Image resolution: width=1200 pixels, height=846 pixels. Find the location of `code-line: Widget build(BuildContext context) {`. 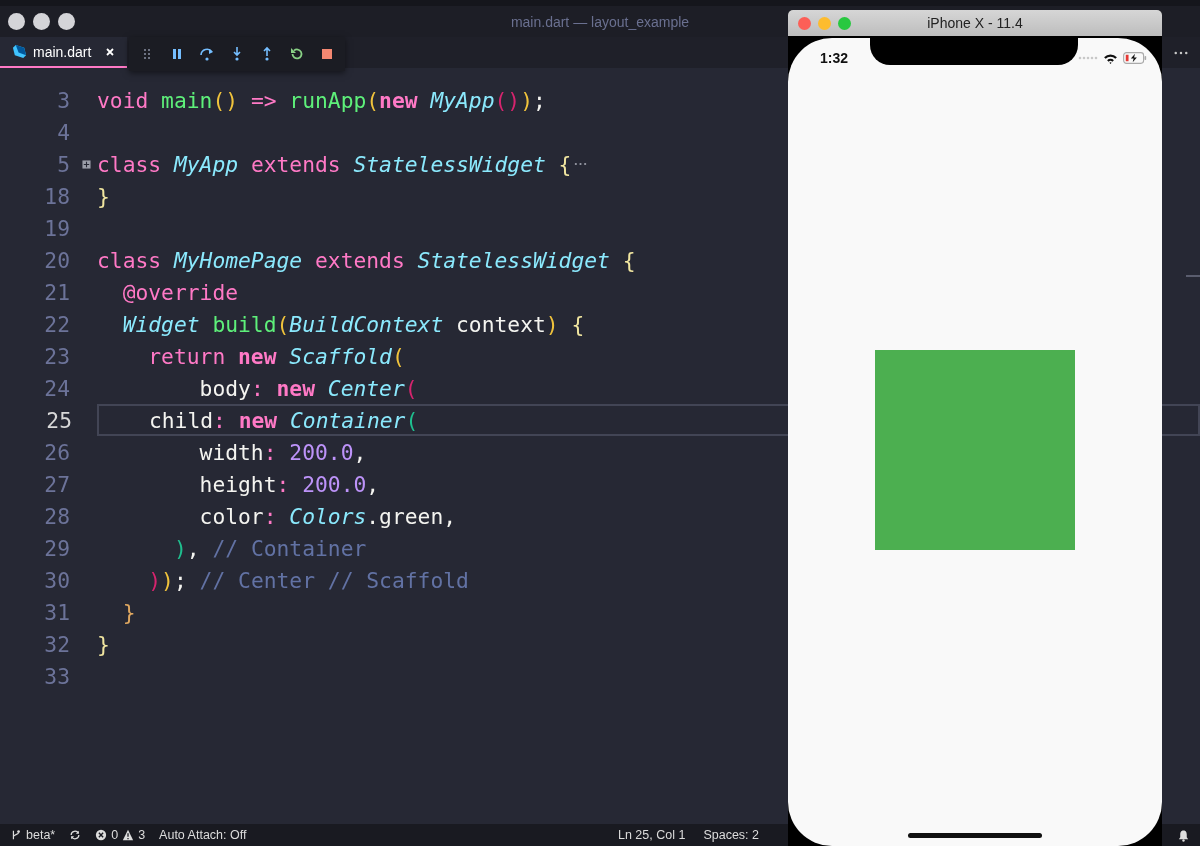

code-line: Widget build(BuildContext context) { is located at coordinates (353, 324).